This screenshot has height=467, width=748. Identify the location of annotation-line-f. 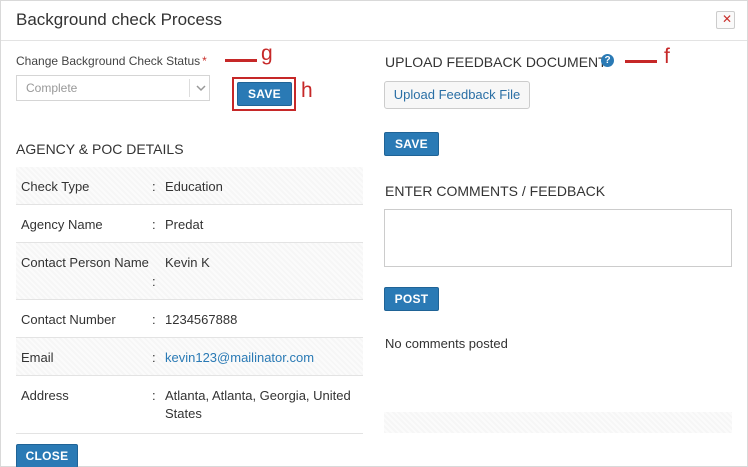
(641, 61).